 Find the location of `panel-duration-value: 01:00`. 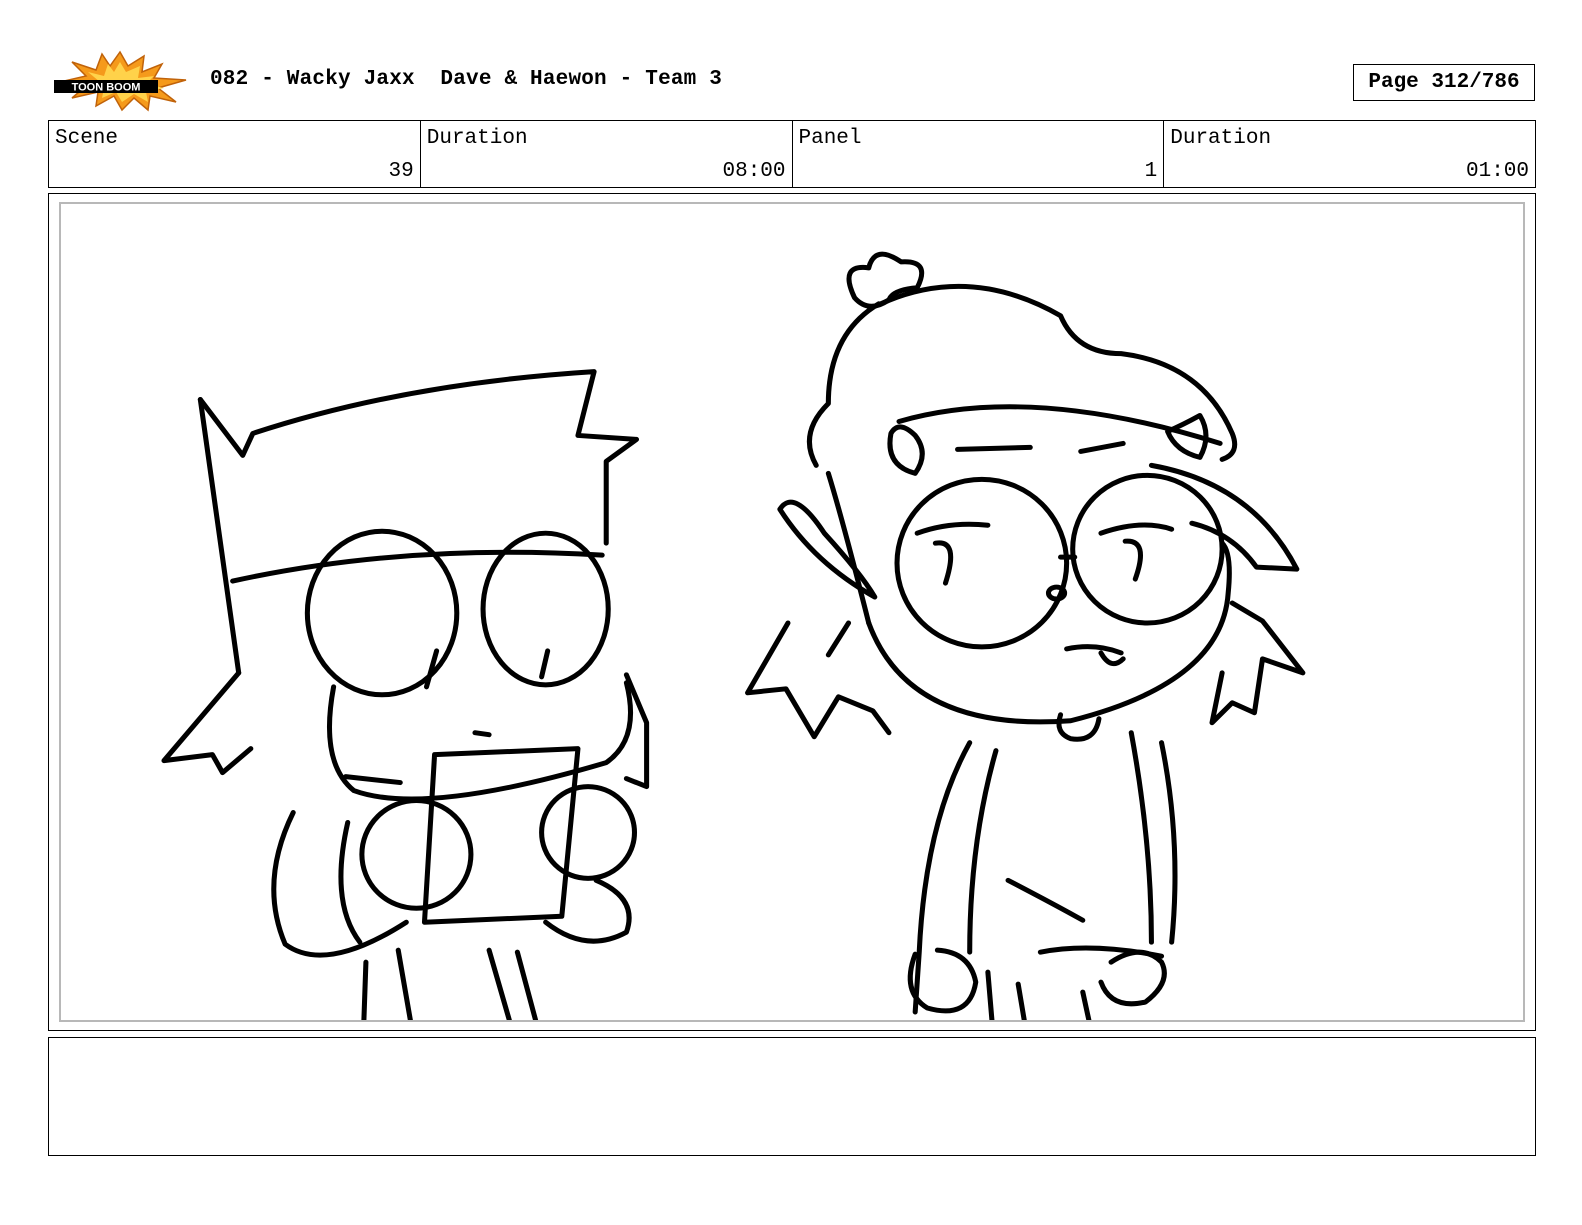

panel-duration-value: 01:00 is located at coordinates (1497, 171).